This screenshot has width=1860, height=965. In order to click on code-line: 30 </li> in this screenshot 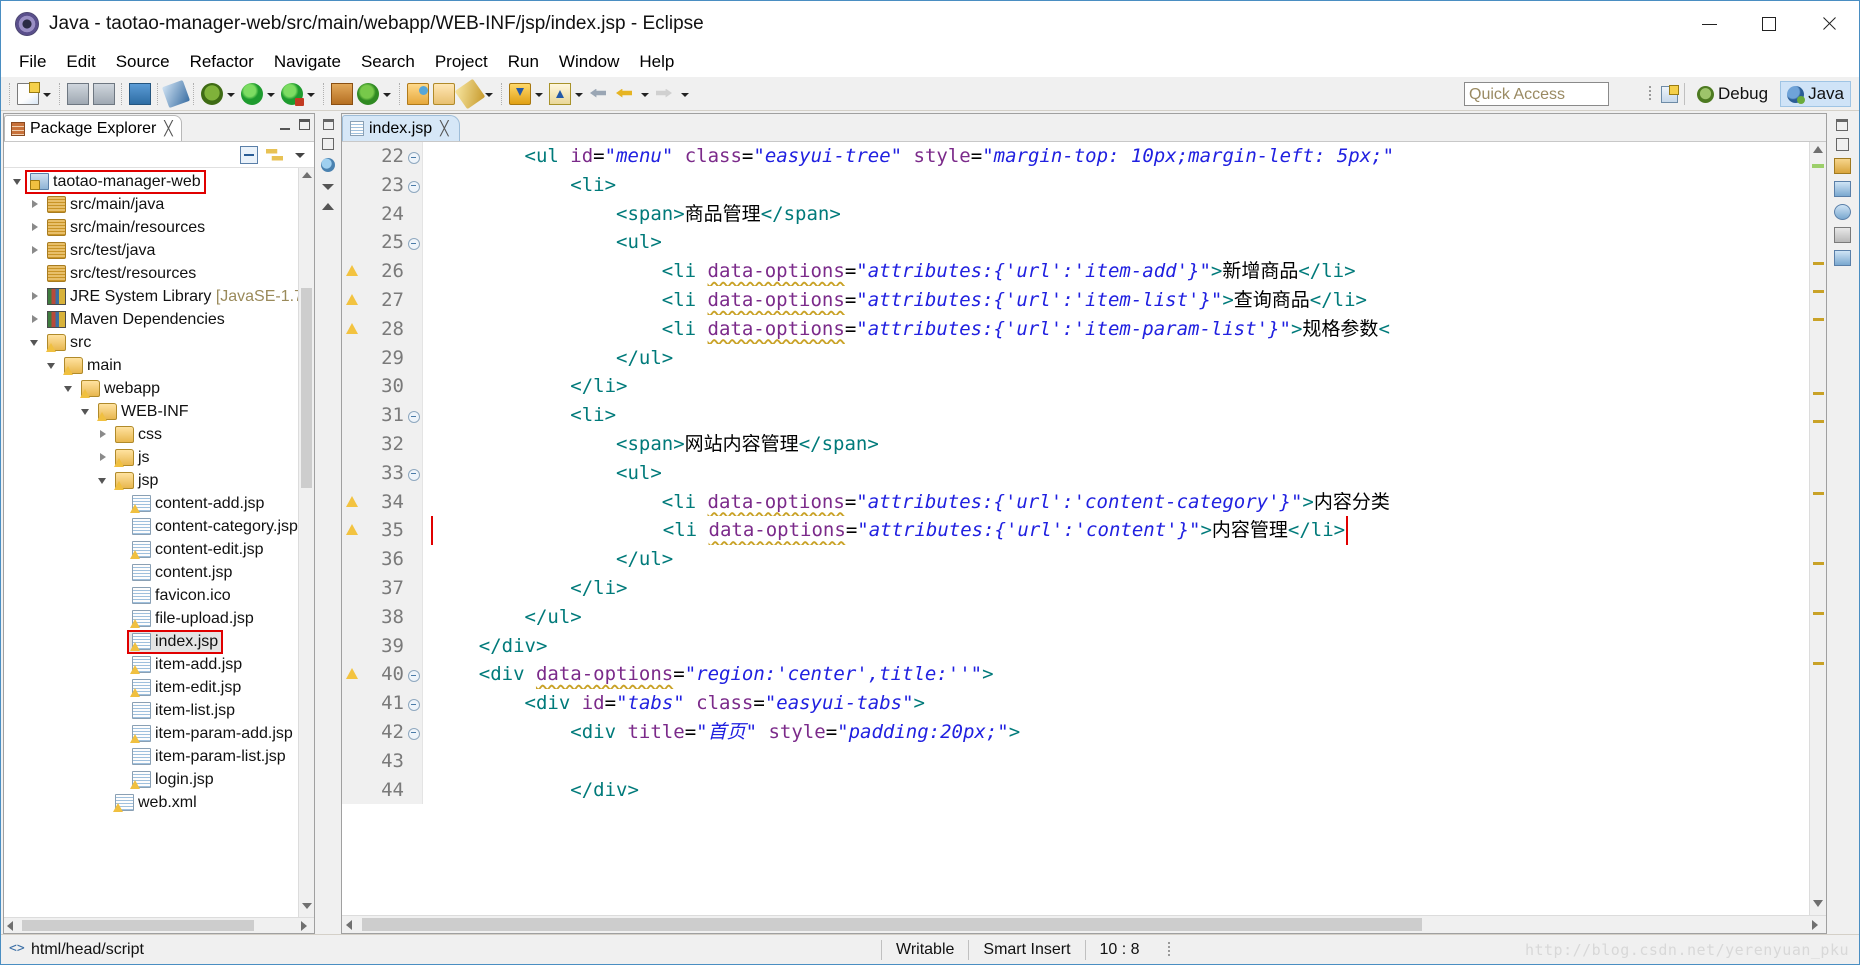, I will do `click(1075, 387)`.